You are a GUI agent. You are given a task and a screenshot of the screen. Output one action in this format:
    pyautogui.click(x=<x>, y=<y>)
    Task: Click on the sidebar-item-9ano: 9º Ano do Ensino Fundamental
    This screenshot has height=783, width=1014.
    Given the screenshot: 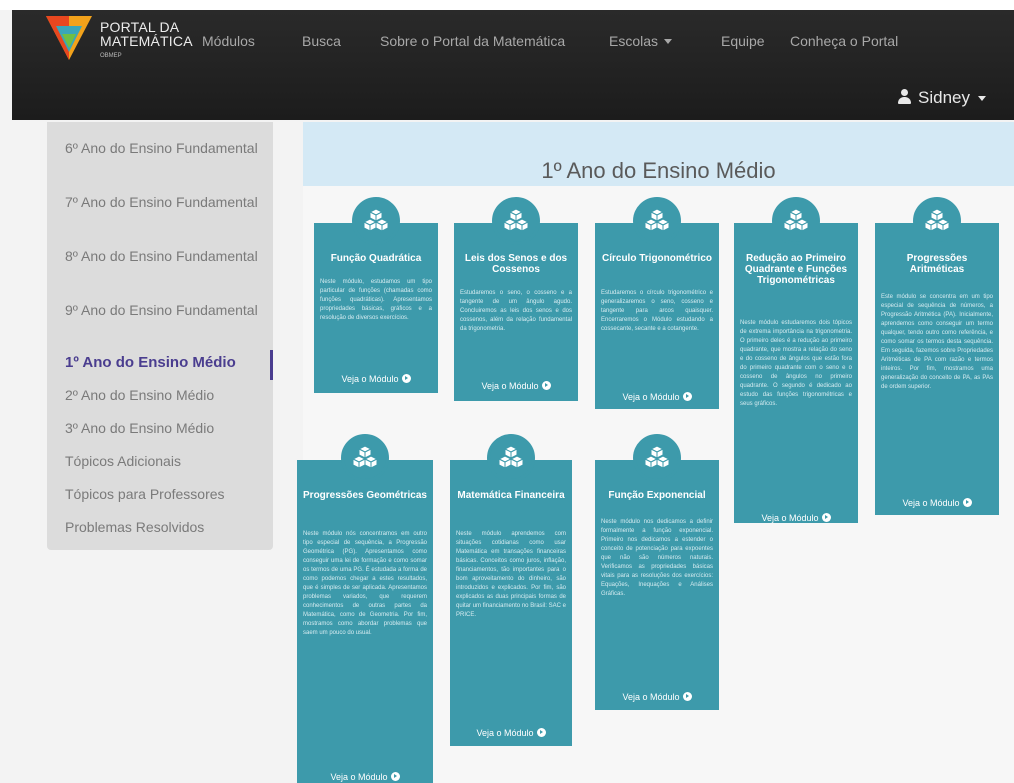 What is the action you would take?
    pyautogui.click(x=165, y=310)
    